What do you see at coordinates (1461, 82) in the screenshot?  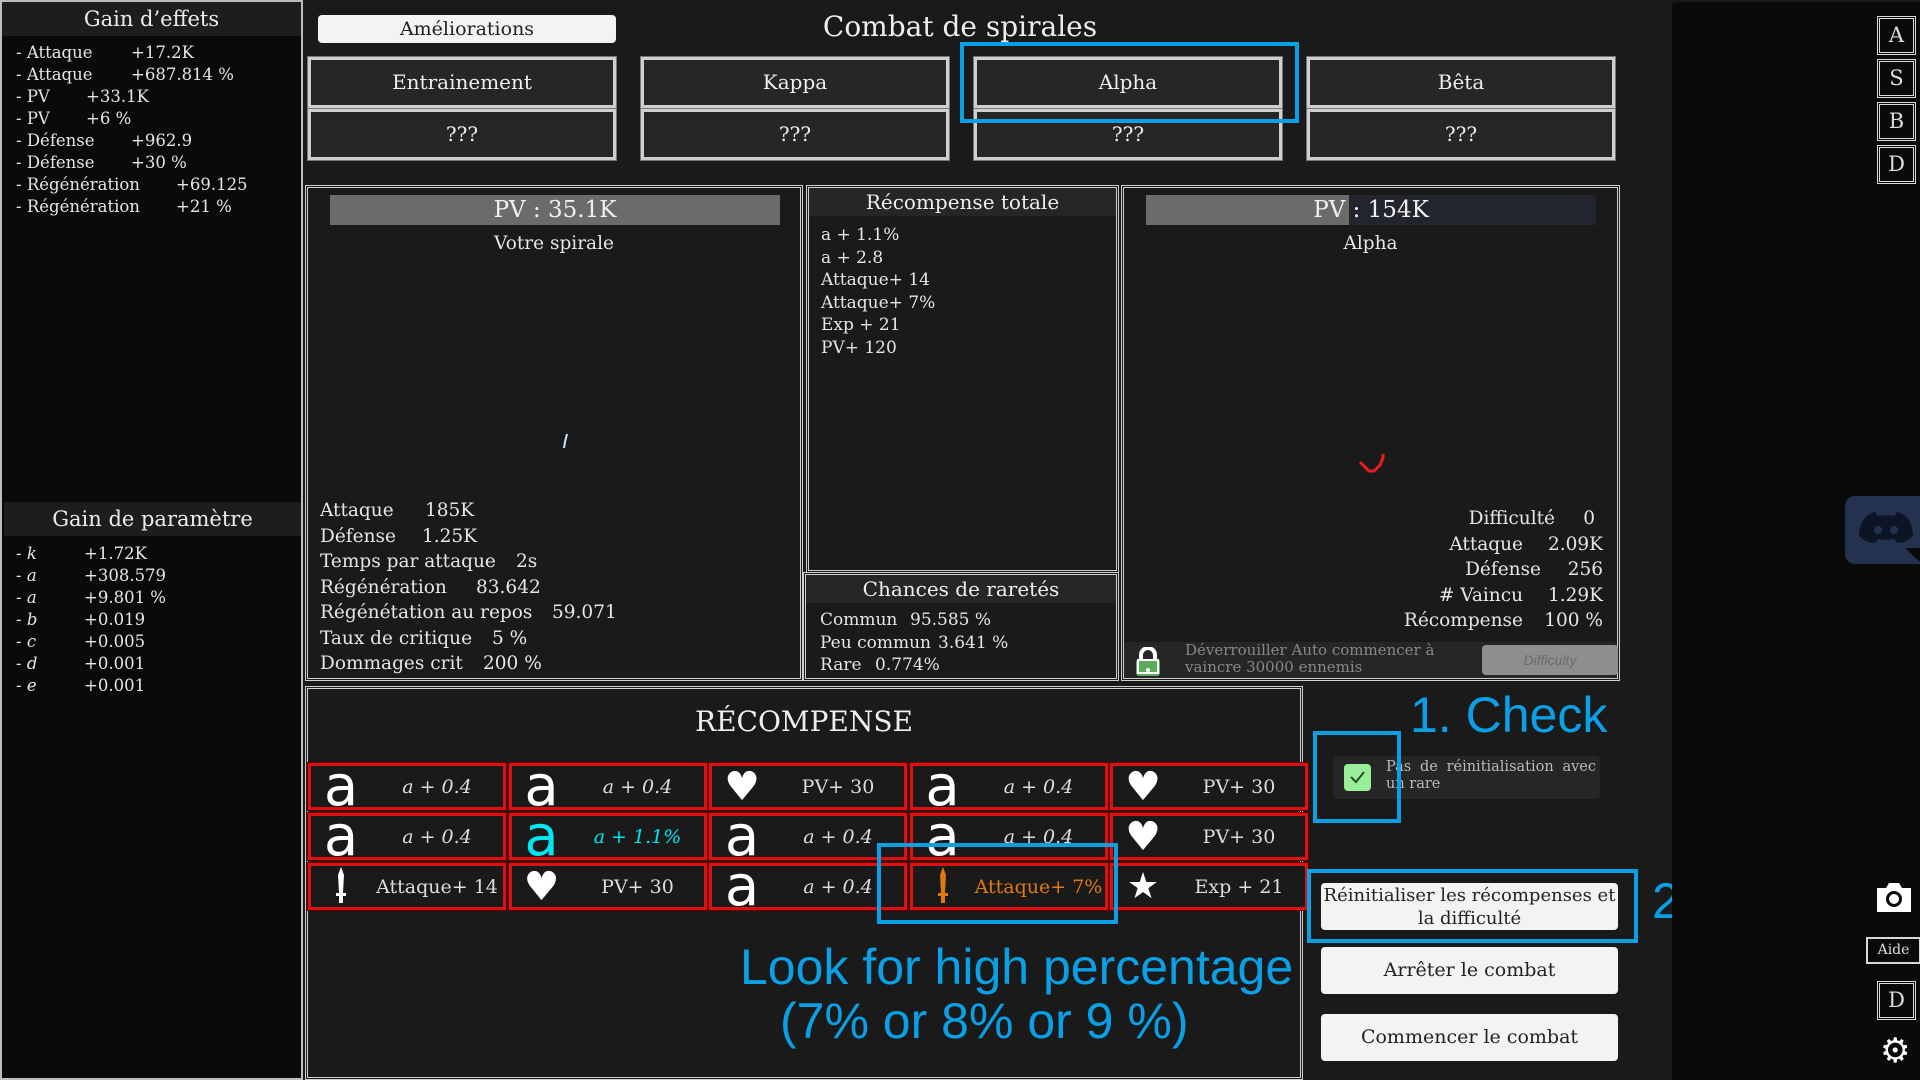 I see `mode-name: Bêta` at bounding box center [1461, 82].